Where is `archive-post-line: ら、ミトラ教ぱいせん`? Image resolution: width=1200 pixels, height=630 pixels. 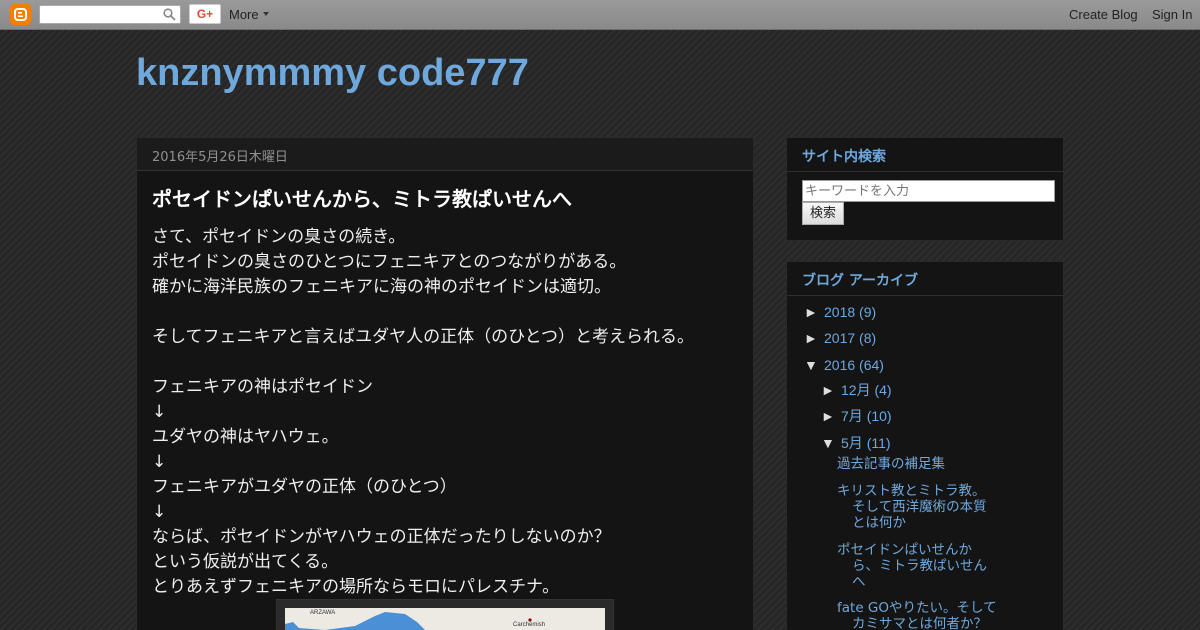 archive-post-line: ら、ミトラ教ぱいせん is located at coordinates (919, 566).